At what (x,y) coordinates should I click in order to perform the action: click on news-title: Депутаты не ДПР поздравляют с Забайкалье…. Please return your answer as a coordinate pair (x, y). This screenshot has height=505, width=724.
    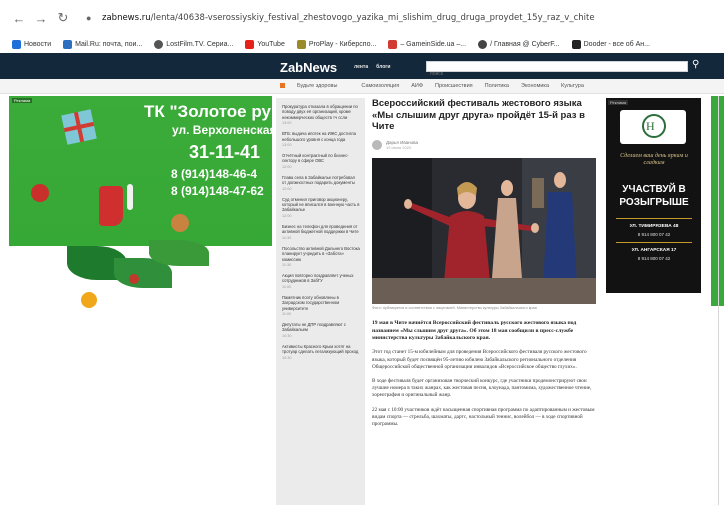
    Looking at the image, I should click on (314, 327).